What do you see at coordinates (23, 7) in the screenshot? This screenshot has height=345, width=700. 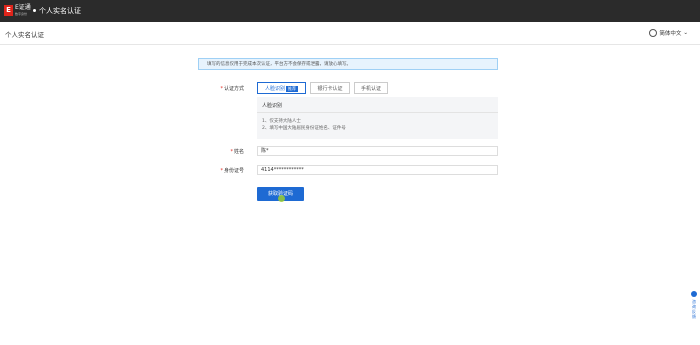 I see `brand-name: E证通` at bounding box center [23, 7].